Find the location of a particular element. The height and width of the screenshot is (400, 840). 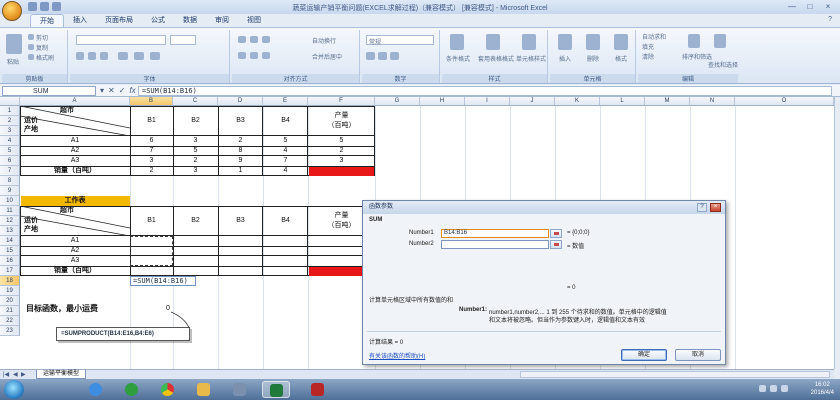

table1-sales-cell: 4 is located at coordinates (285, 171).